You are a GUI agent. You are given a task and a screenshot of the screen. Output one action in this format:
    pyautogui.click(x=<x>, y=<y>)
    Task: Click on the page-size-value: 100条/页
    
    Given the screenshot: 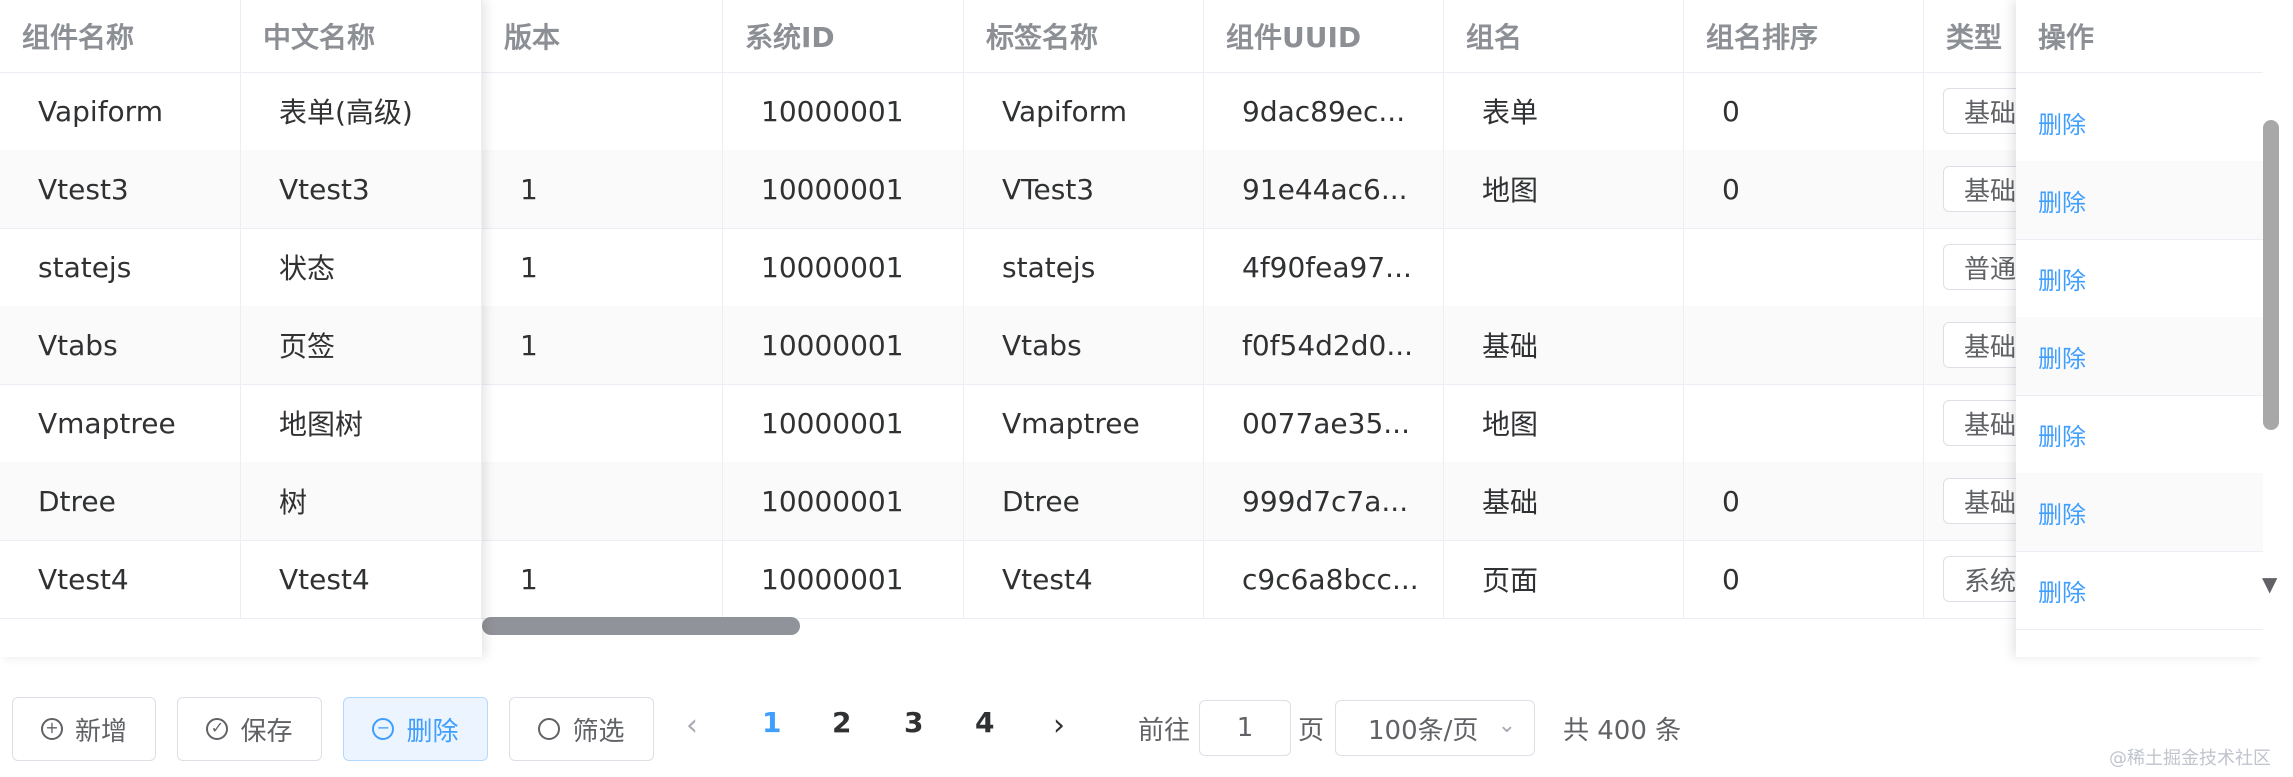 What is the action you would take?
    pyautogui.click(x=1423, y=730)
    